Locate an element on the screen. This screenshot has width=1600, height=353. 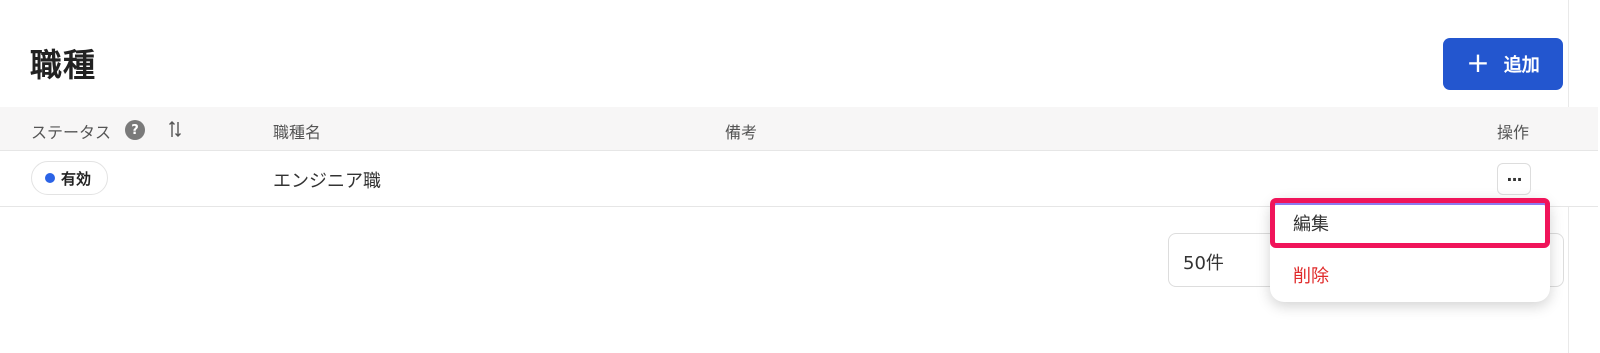
add-button-label: 追加 is located at coordinates (1521, 65).